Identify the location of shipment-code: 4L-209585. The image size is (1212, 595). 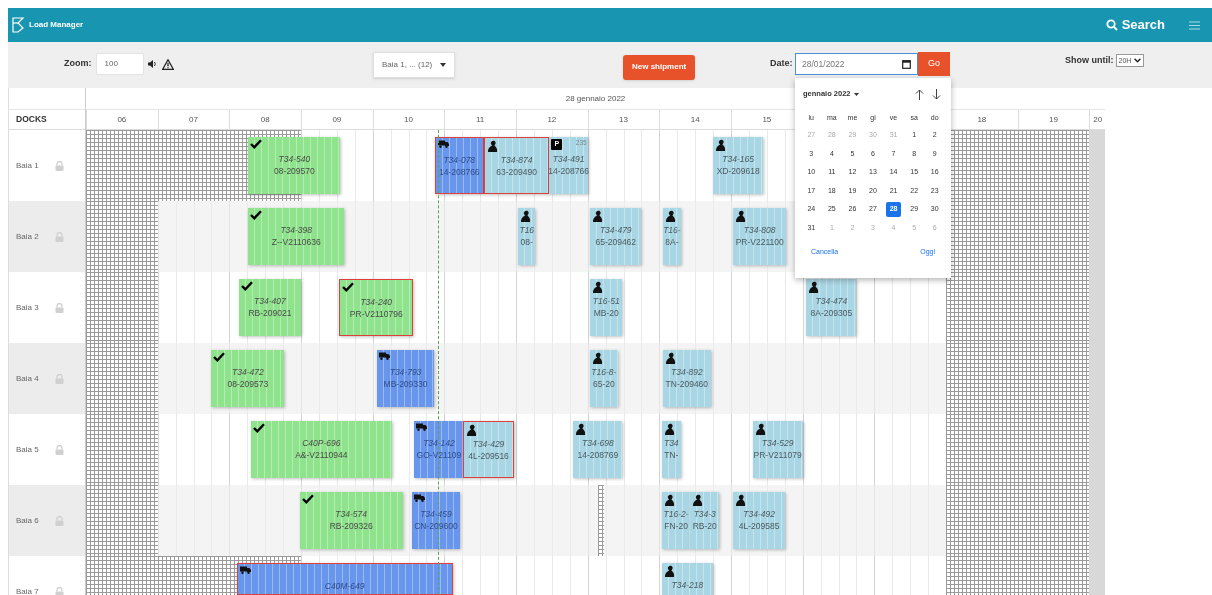
(759, 526).